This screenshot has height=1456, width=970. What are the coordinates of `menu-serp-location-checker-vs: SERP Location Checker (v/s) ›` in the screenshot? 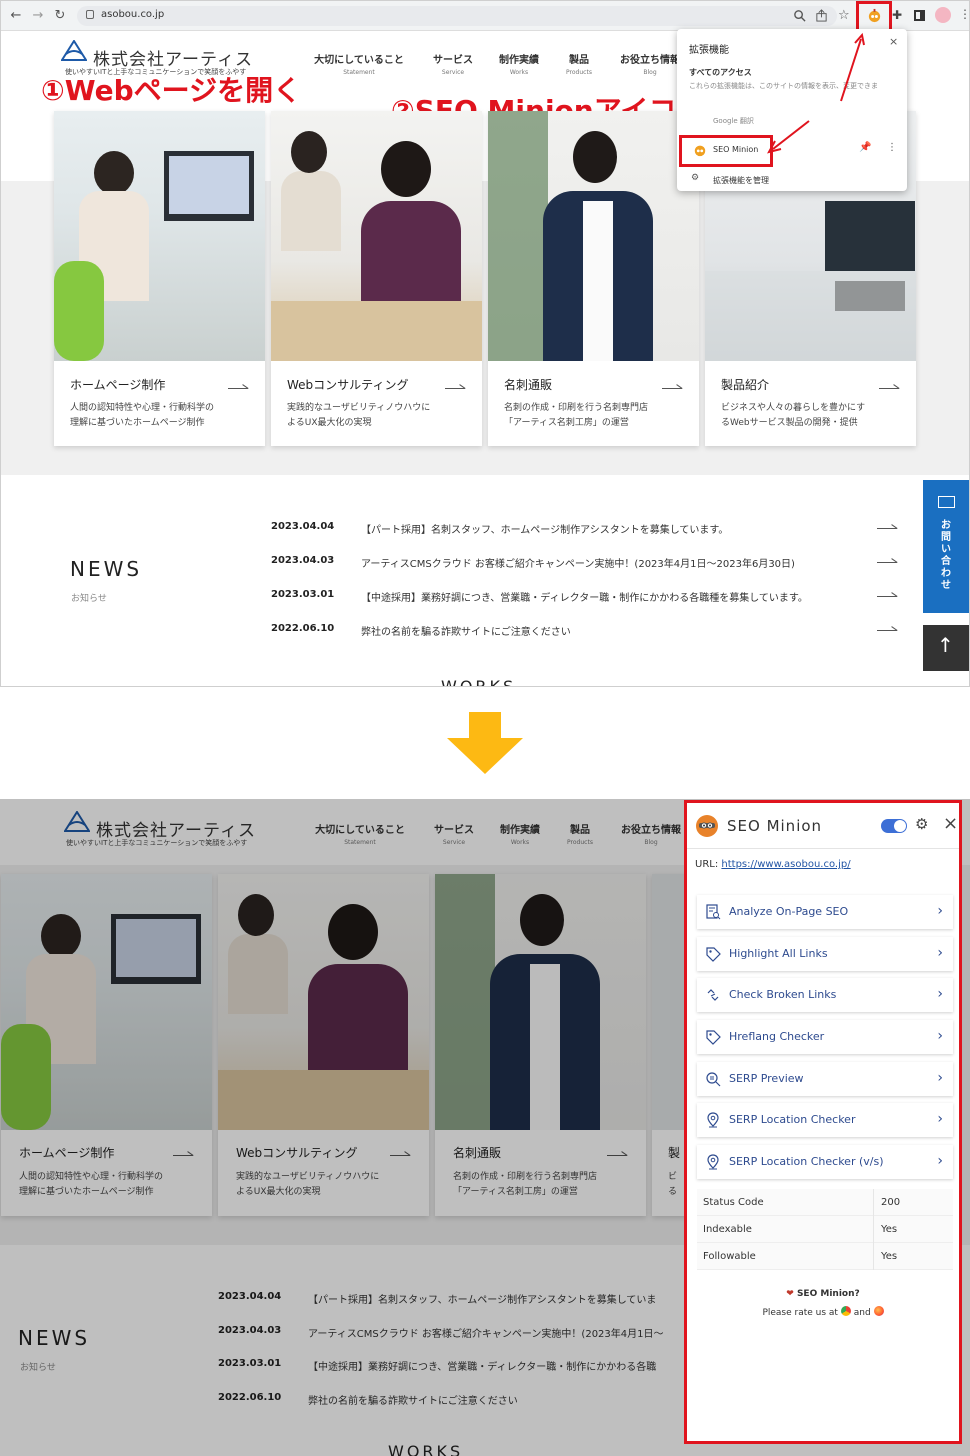 It's located at (825, 1162).